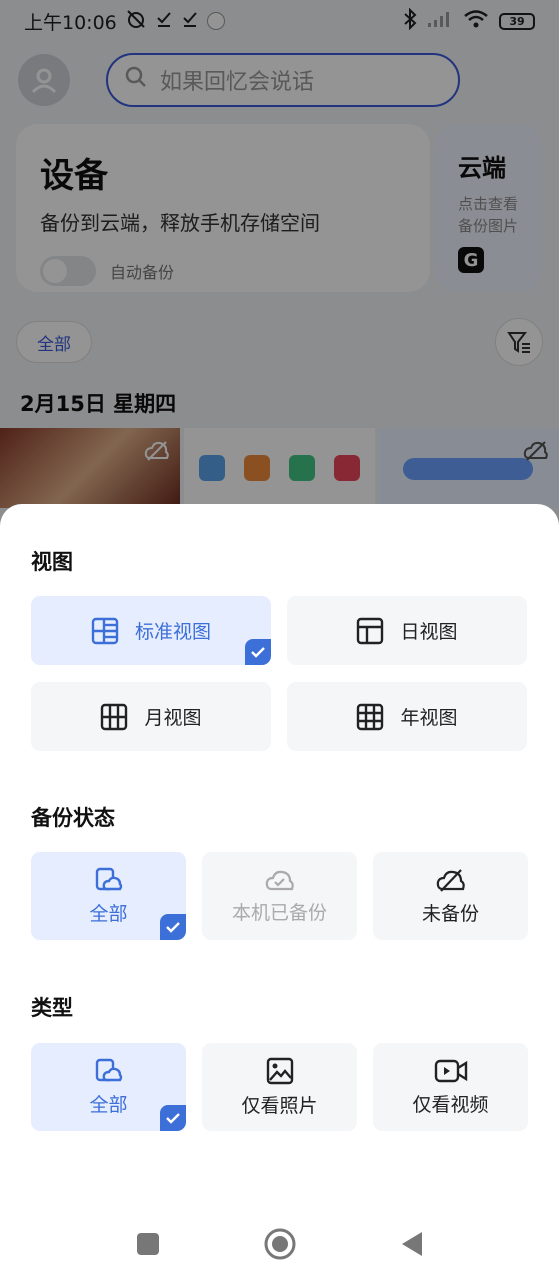 Image resolution: width=559 pixels, height=1280 pixels. What do you see at coordinates (429, 718) in the screenshot?
I see `option-label: 年视图` at bounding box center [429, 718].